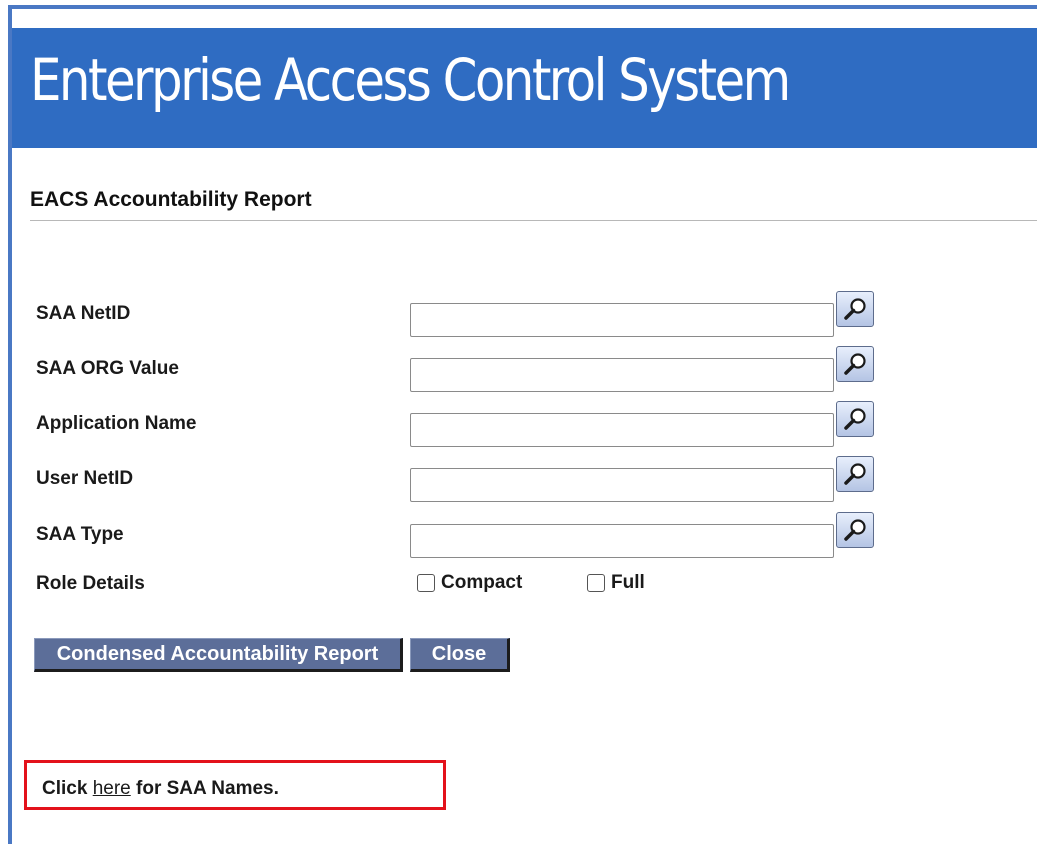  Describe the element at coordinates (426, 583) in the screenshot. I see `compact-checkbox` at that location.